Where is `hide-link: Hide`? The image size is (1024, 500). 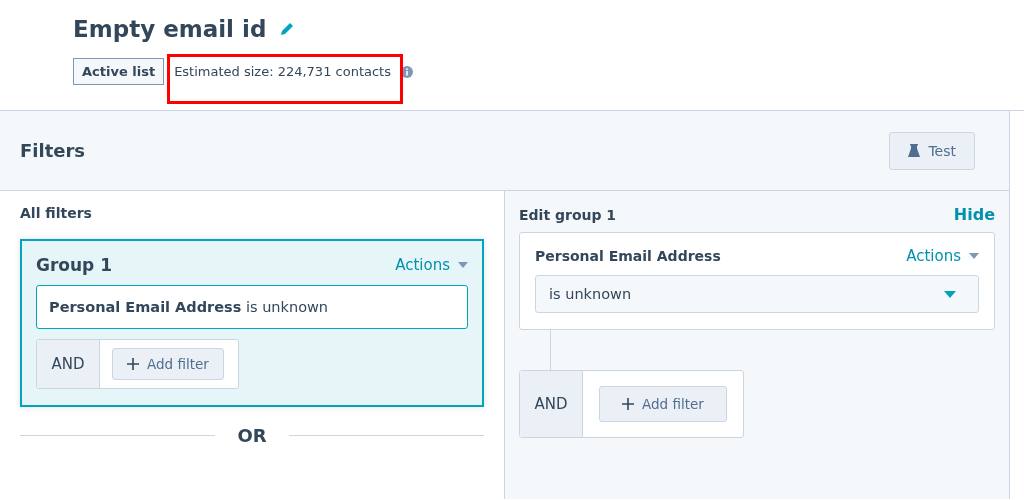
hide-link: Hide is located at coordinates (974, 214).